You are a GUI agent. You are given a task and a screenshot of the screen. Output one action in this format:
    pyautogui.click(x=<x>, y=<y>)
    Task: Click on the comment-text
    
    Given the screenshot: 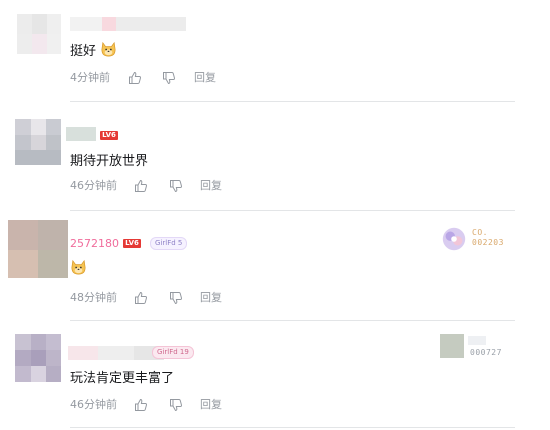 What is the action you would take?
    pyautogui.click(x=78, y=269)
    